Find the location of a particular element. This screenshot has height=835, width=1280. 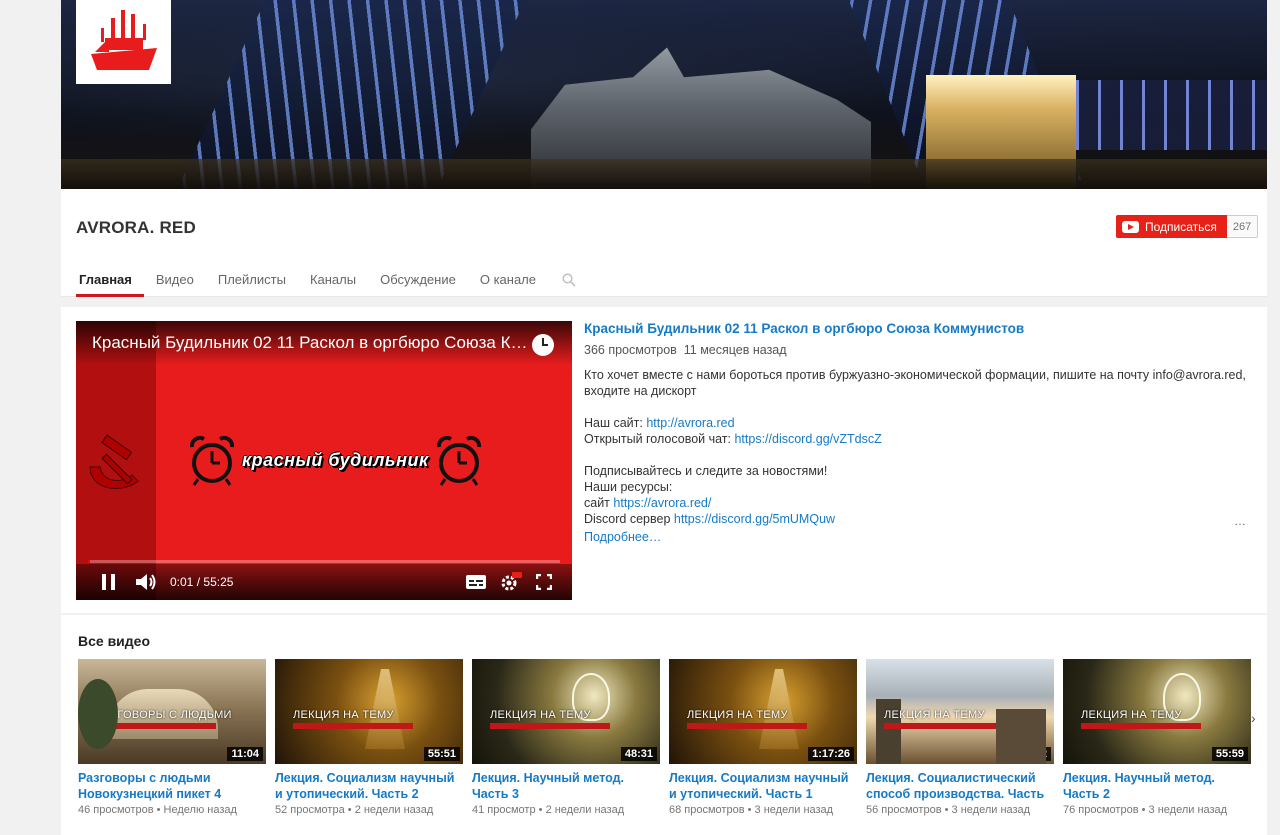

video-meta: 68 просмотров • 3 недели назад is located at coordinates (763, 810).